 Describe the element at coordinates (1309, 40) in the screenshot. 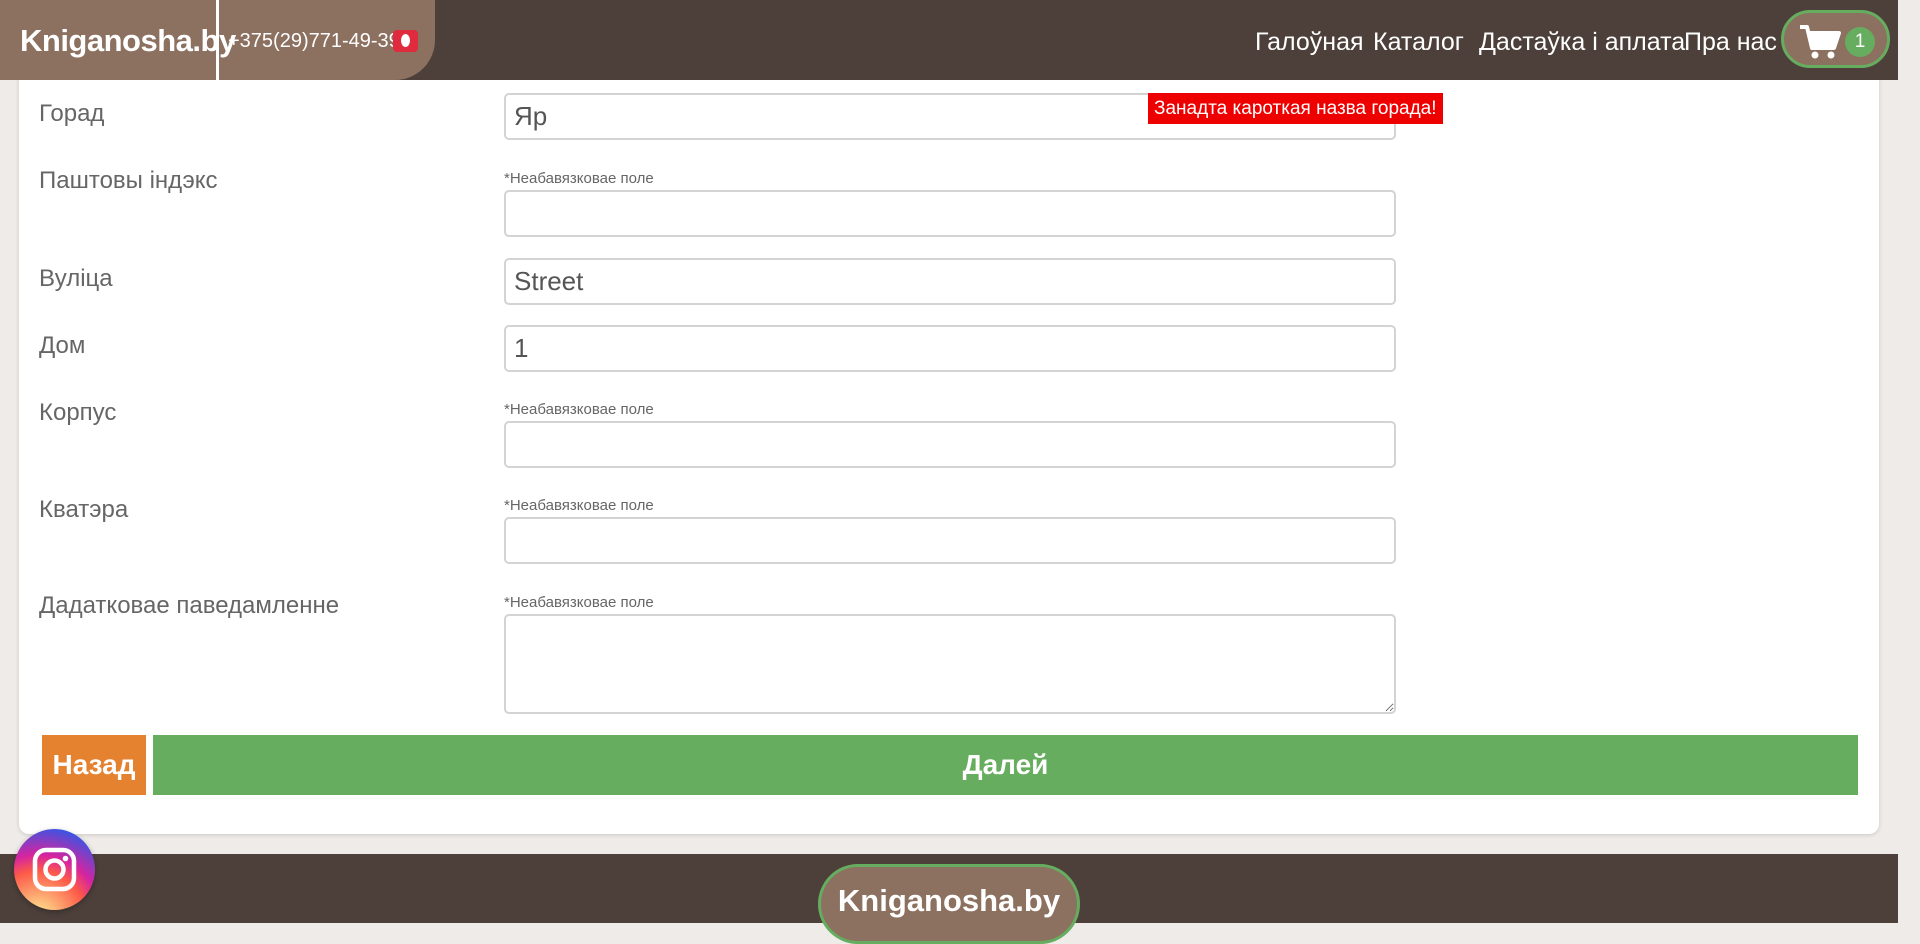

I see `nav-home: Галоўная` at that location.